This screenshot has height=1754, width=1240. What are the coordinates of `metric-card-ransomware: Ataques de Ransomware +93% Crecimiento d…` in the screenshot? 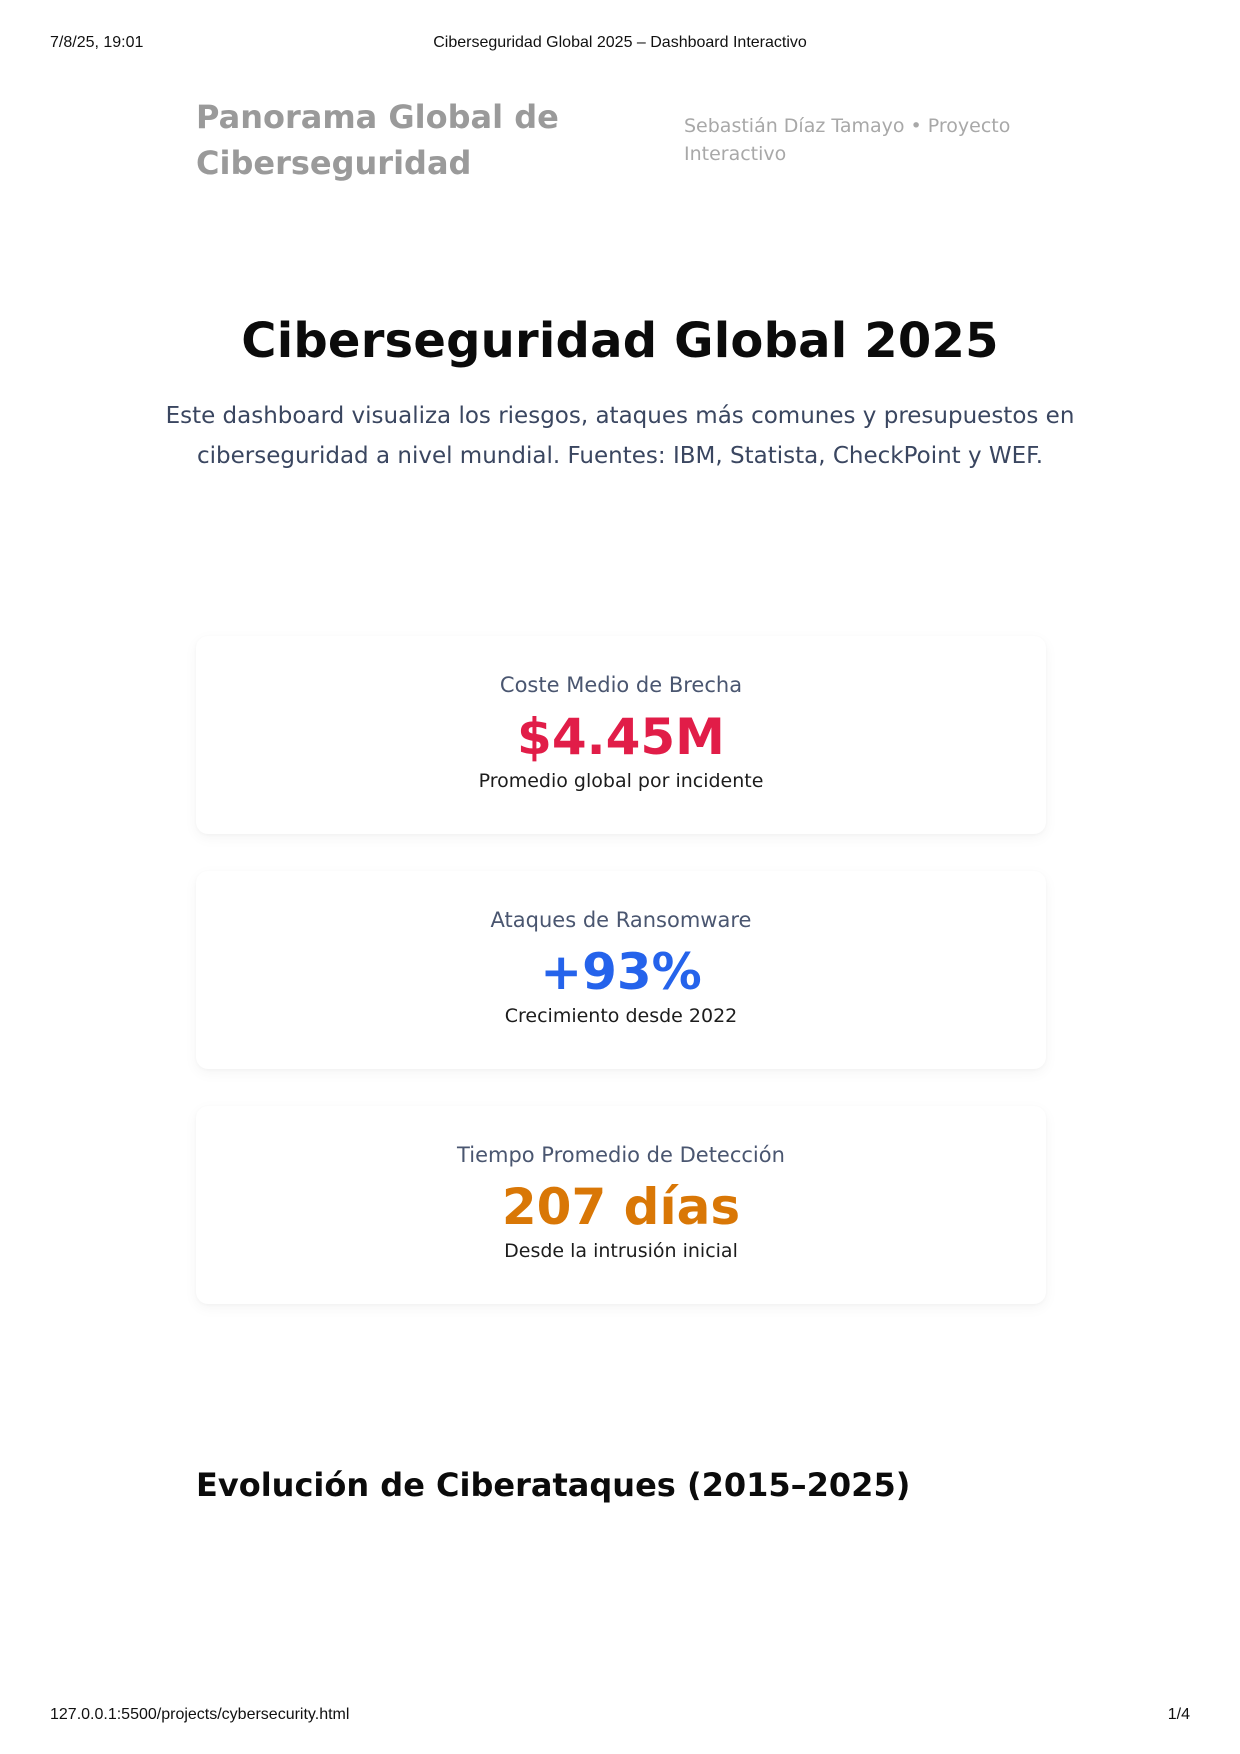 It's located at (621, 970).